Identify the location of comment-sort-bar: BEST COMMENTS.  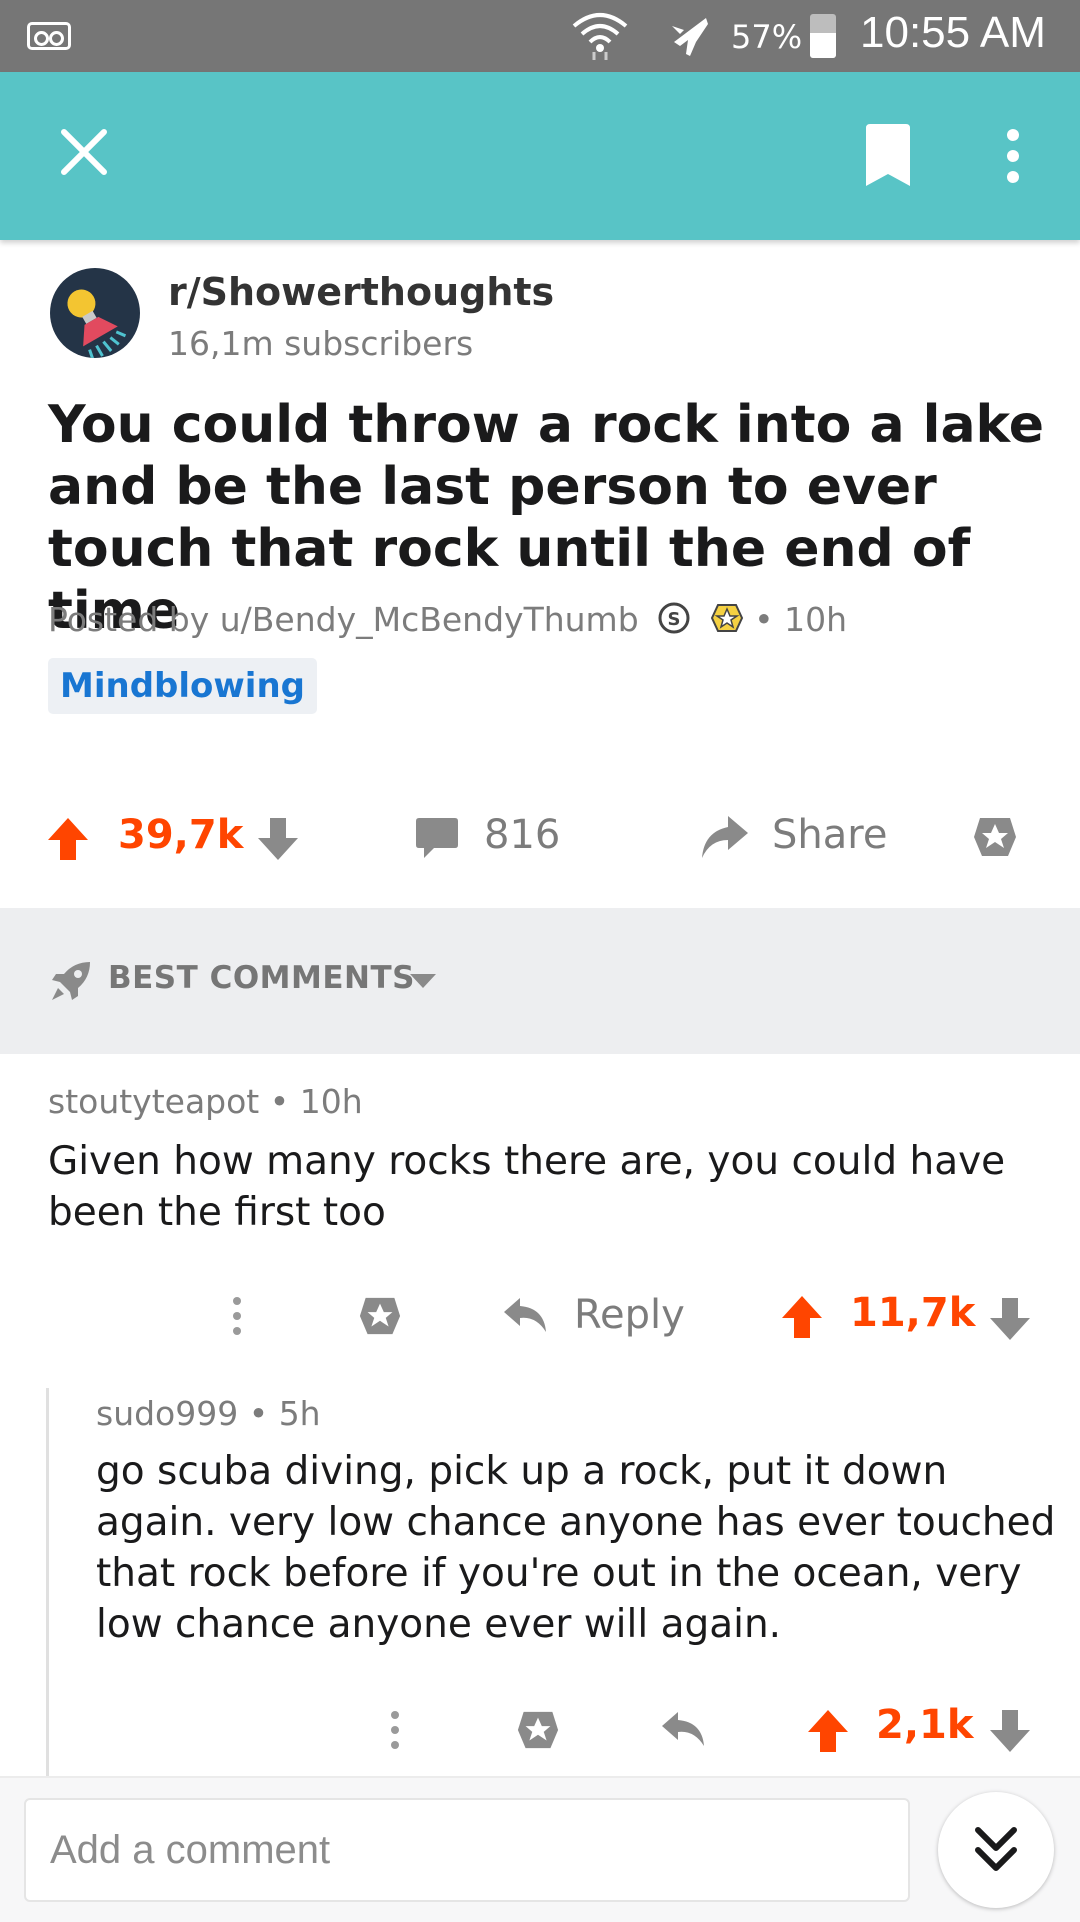
(540, 981).